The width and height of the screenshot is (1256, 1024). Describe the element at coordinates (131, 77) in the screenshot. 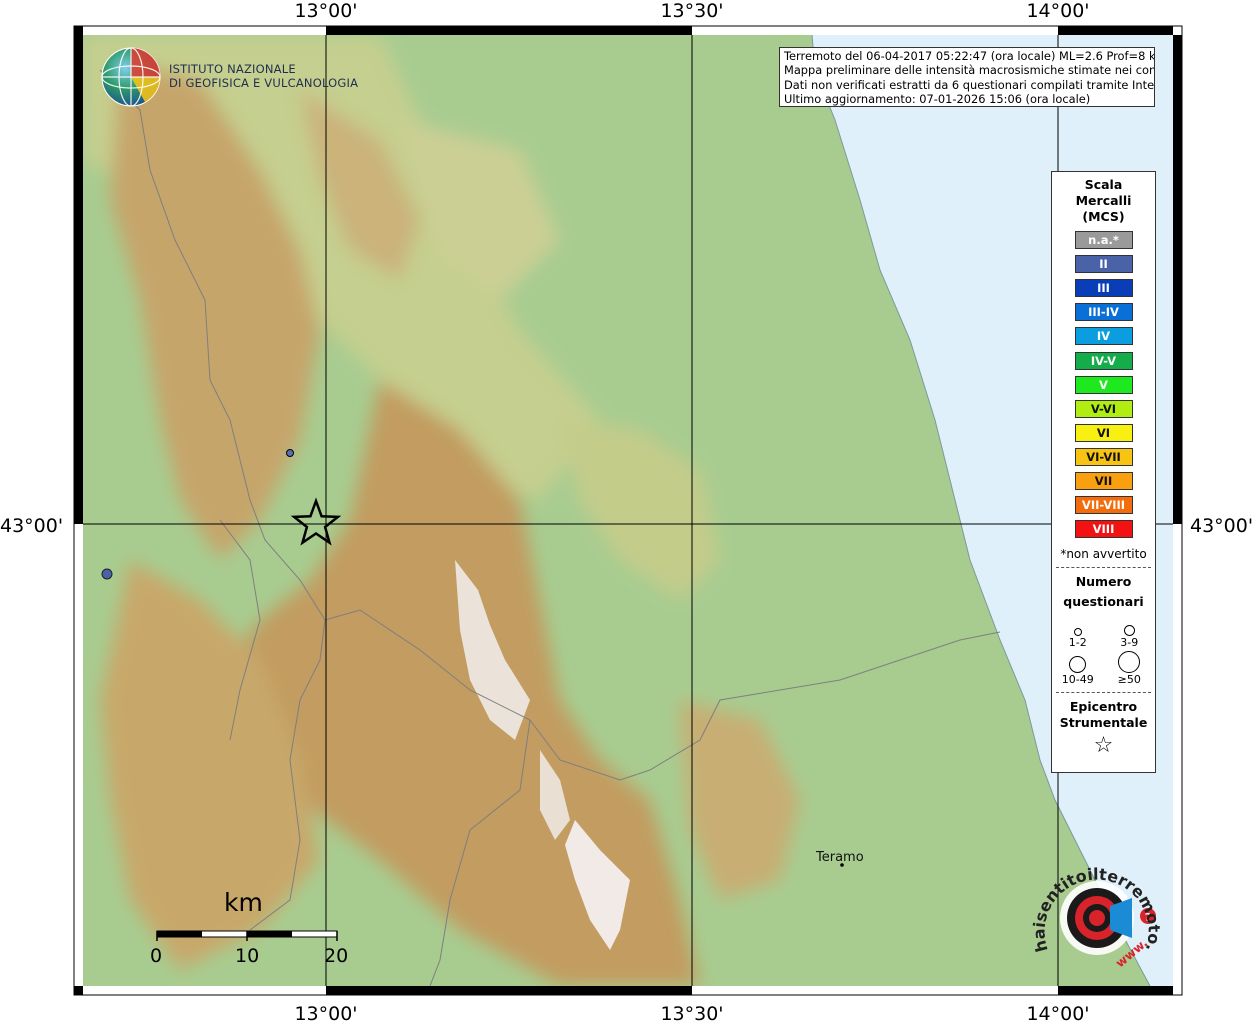

I see `ingv-globe-logo` at that location.